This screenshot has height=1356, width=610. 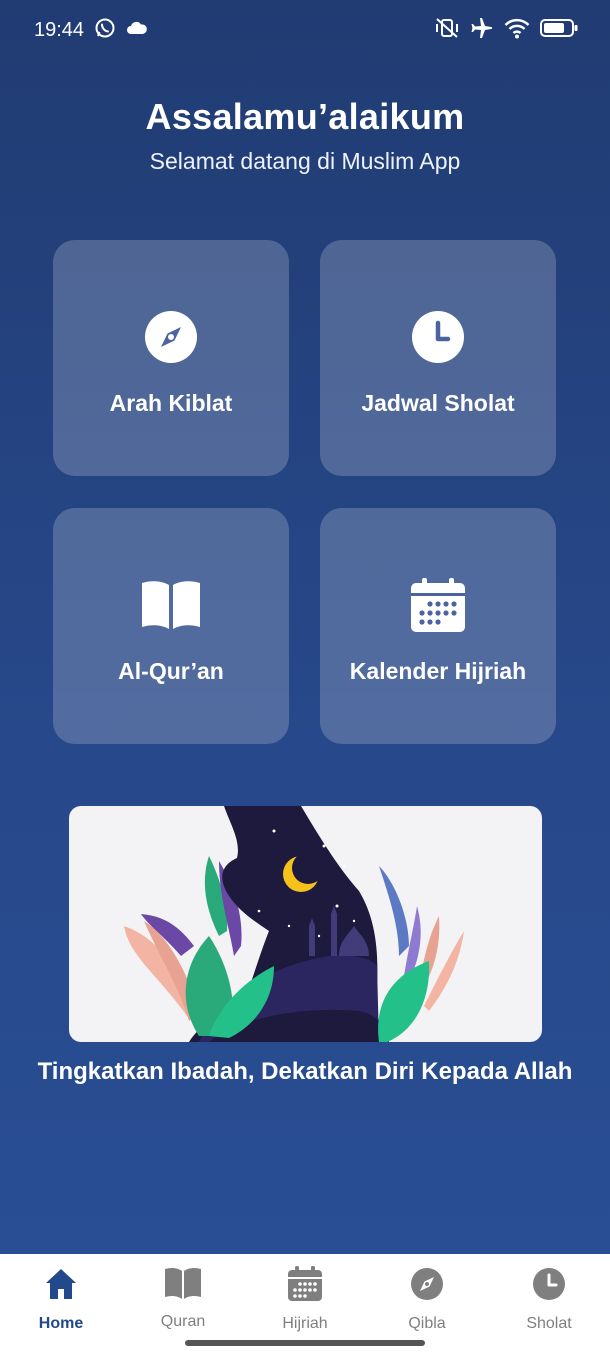 What do you see at coordinates (305, 161) in the screenshot?
I see `welcome-subtitle: Selamat datang di Muslim App` at bounding box center [305, 161].